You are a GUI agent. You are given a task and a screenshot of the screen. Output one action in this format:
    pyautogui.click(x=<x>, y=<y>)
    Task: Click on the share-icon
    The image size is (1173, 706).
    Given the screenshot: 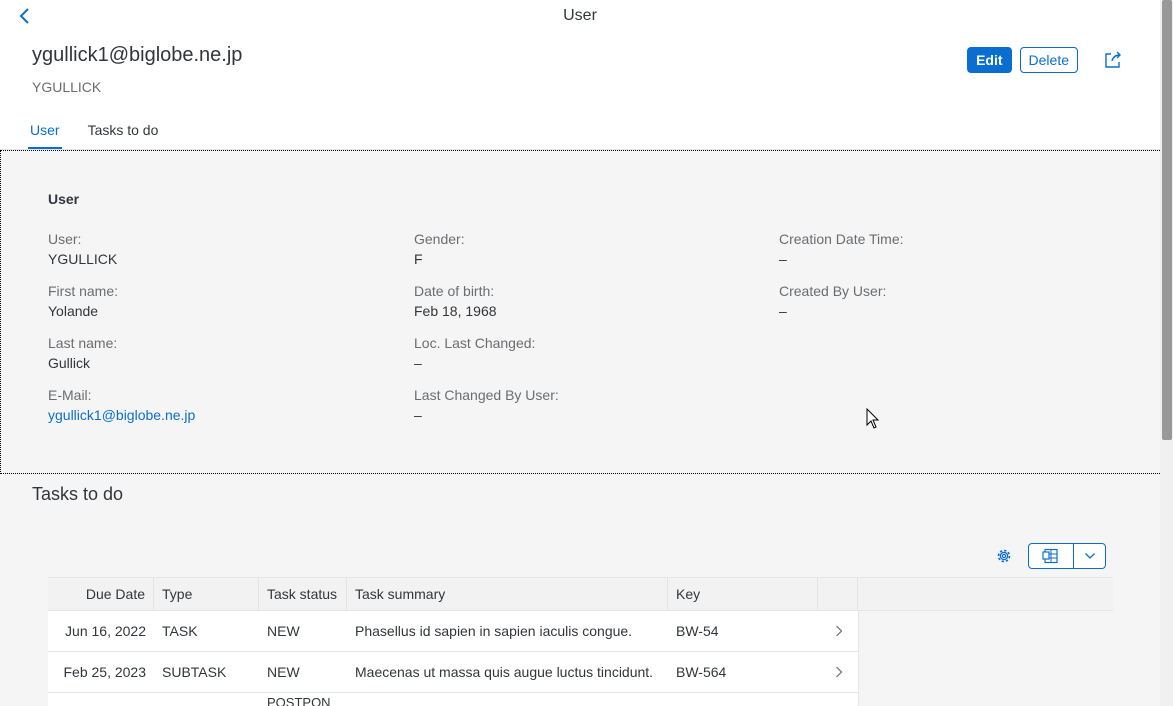 What is the action you would take?
    pyautogui.click(x=1113, y=59)
    